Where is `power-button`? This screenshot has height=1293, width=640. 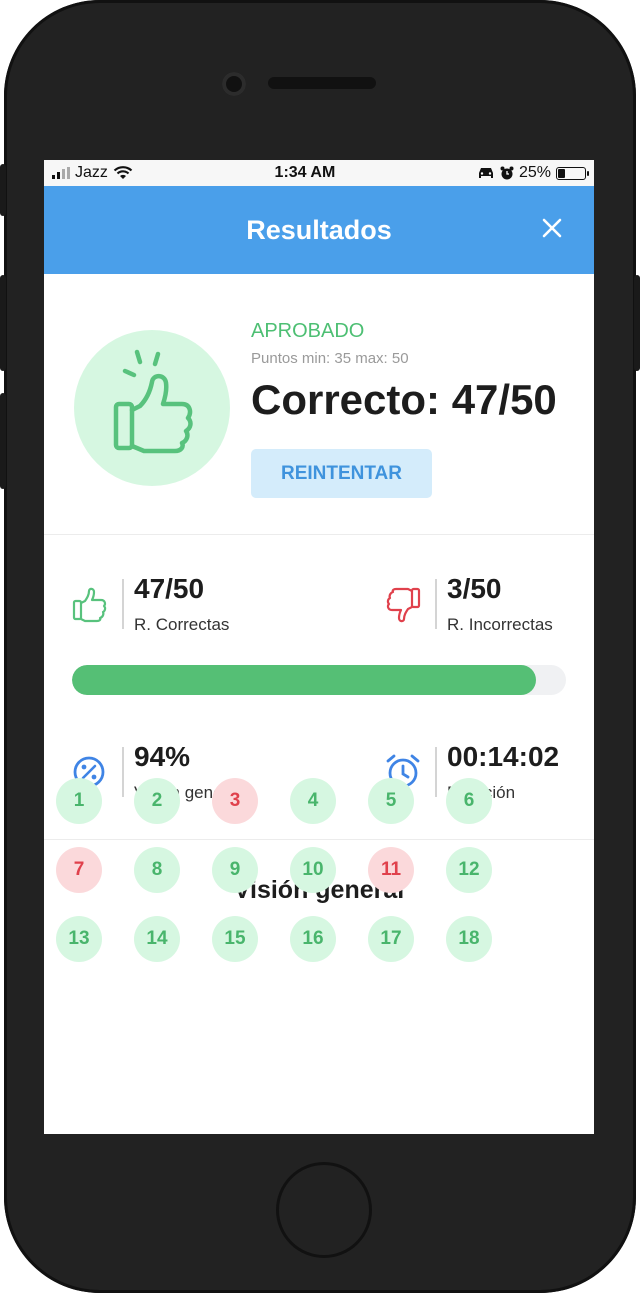 power-button is located at coordinates (637, 323).